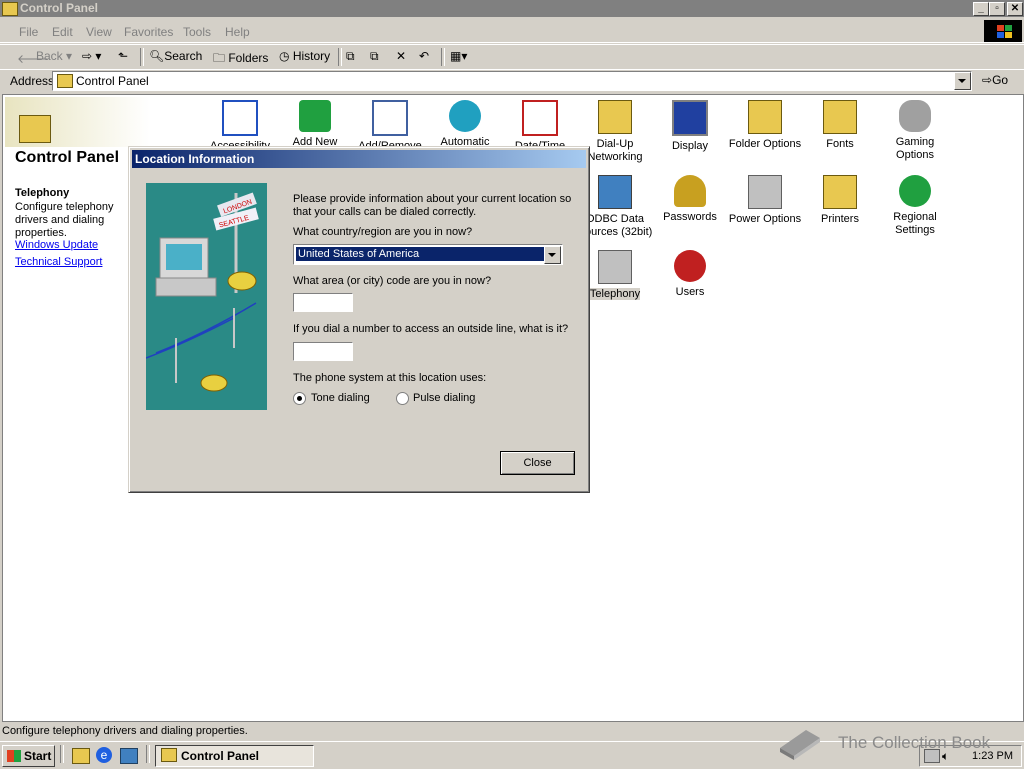 The width and height of the screenshot is (1024, 769). What do you see at coordinates (237, 32) in the screenshot?
I see `menu-help: Help` at bounding box center [237, 32].